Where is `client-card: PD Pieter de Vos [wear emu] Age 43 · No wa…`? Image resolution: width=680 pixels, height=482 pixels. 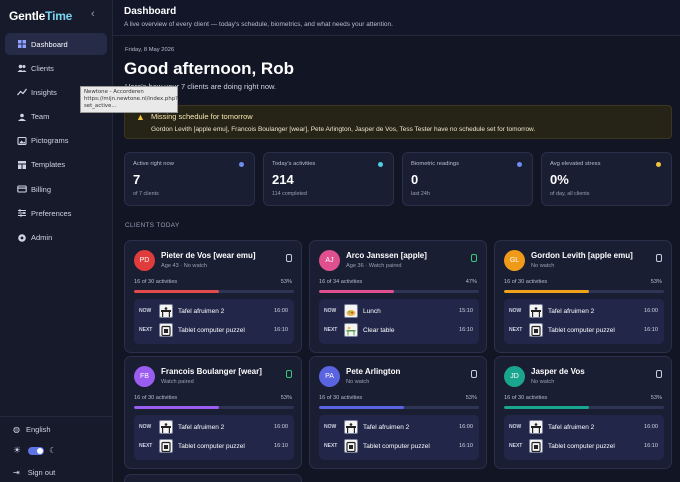
client-card: PD Pieter de Vos [wear emu] Age 43 · No wa… is located at coordinates (213, 296).